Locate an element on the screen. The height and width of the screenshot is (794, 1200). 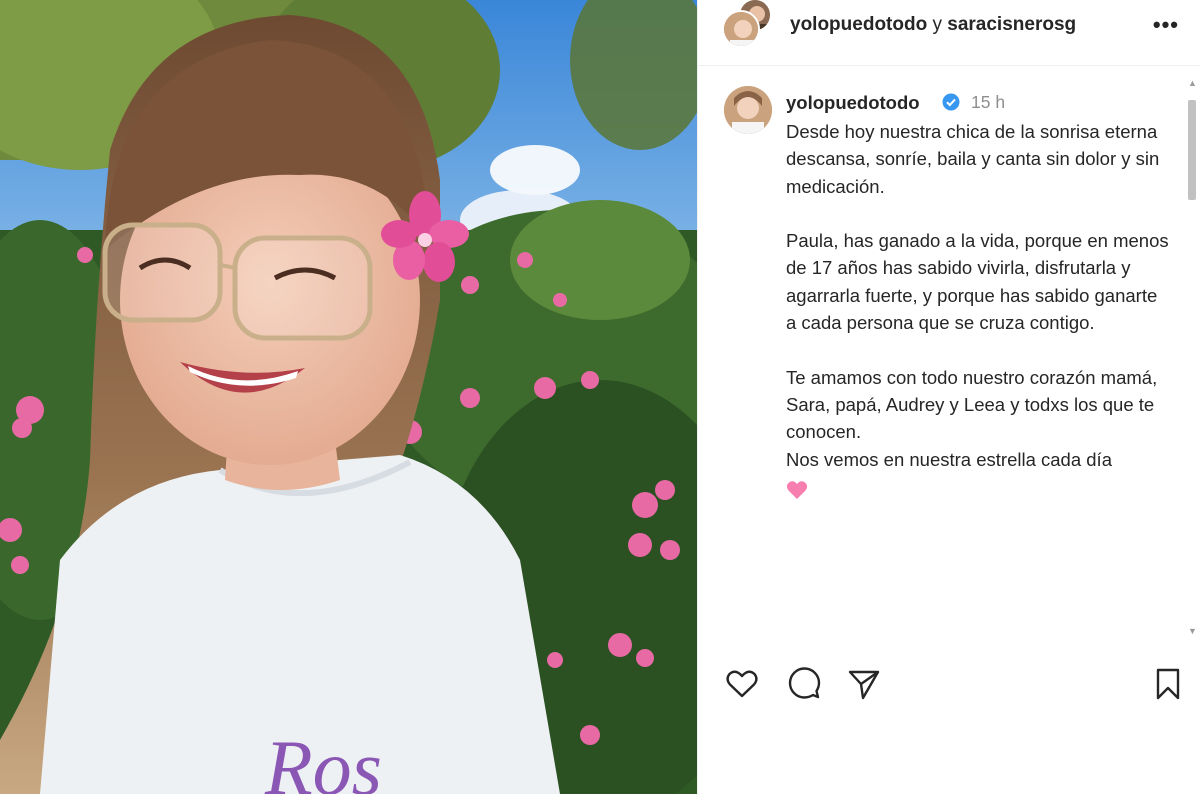
collaborator-username: saracisnerosg is located at coordinates (1011, 24).